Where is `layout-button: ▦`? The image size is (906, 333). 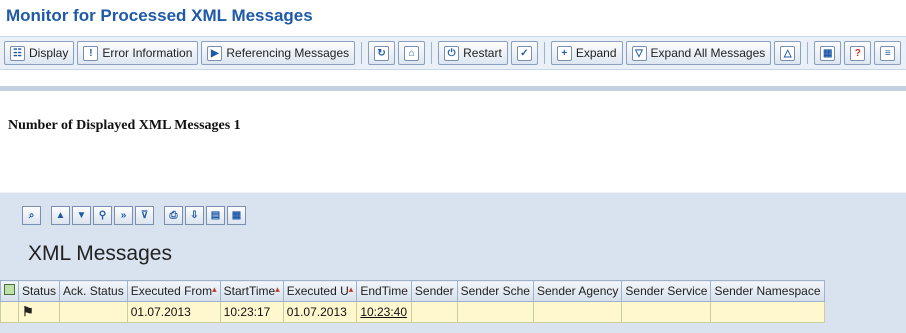
layout-button: ▦ is located at coordinates (828, 53).